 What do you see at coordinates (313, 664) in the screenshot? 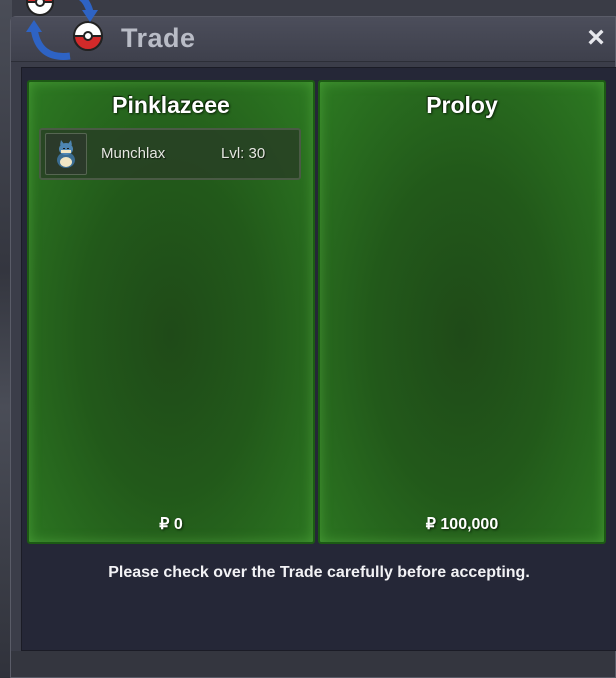
I see `window-footer` at bounding box center [313, 664].